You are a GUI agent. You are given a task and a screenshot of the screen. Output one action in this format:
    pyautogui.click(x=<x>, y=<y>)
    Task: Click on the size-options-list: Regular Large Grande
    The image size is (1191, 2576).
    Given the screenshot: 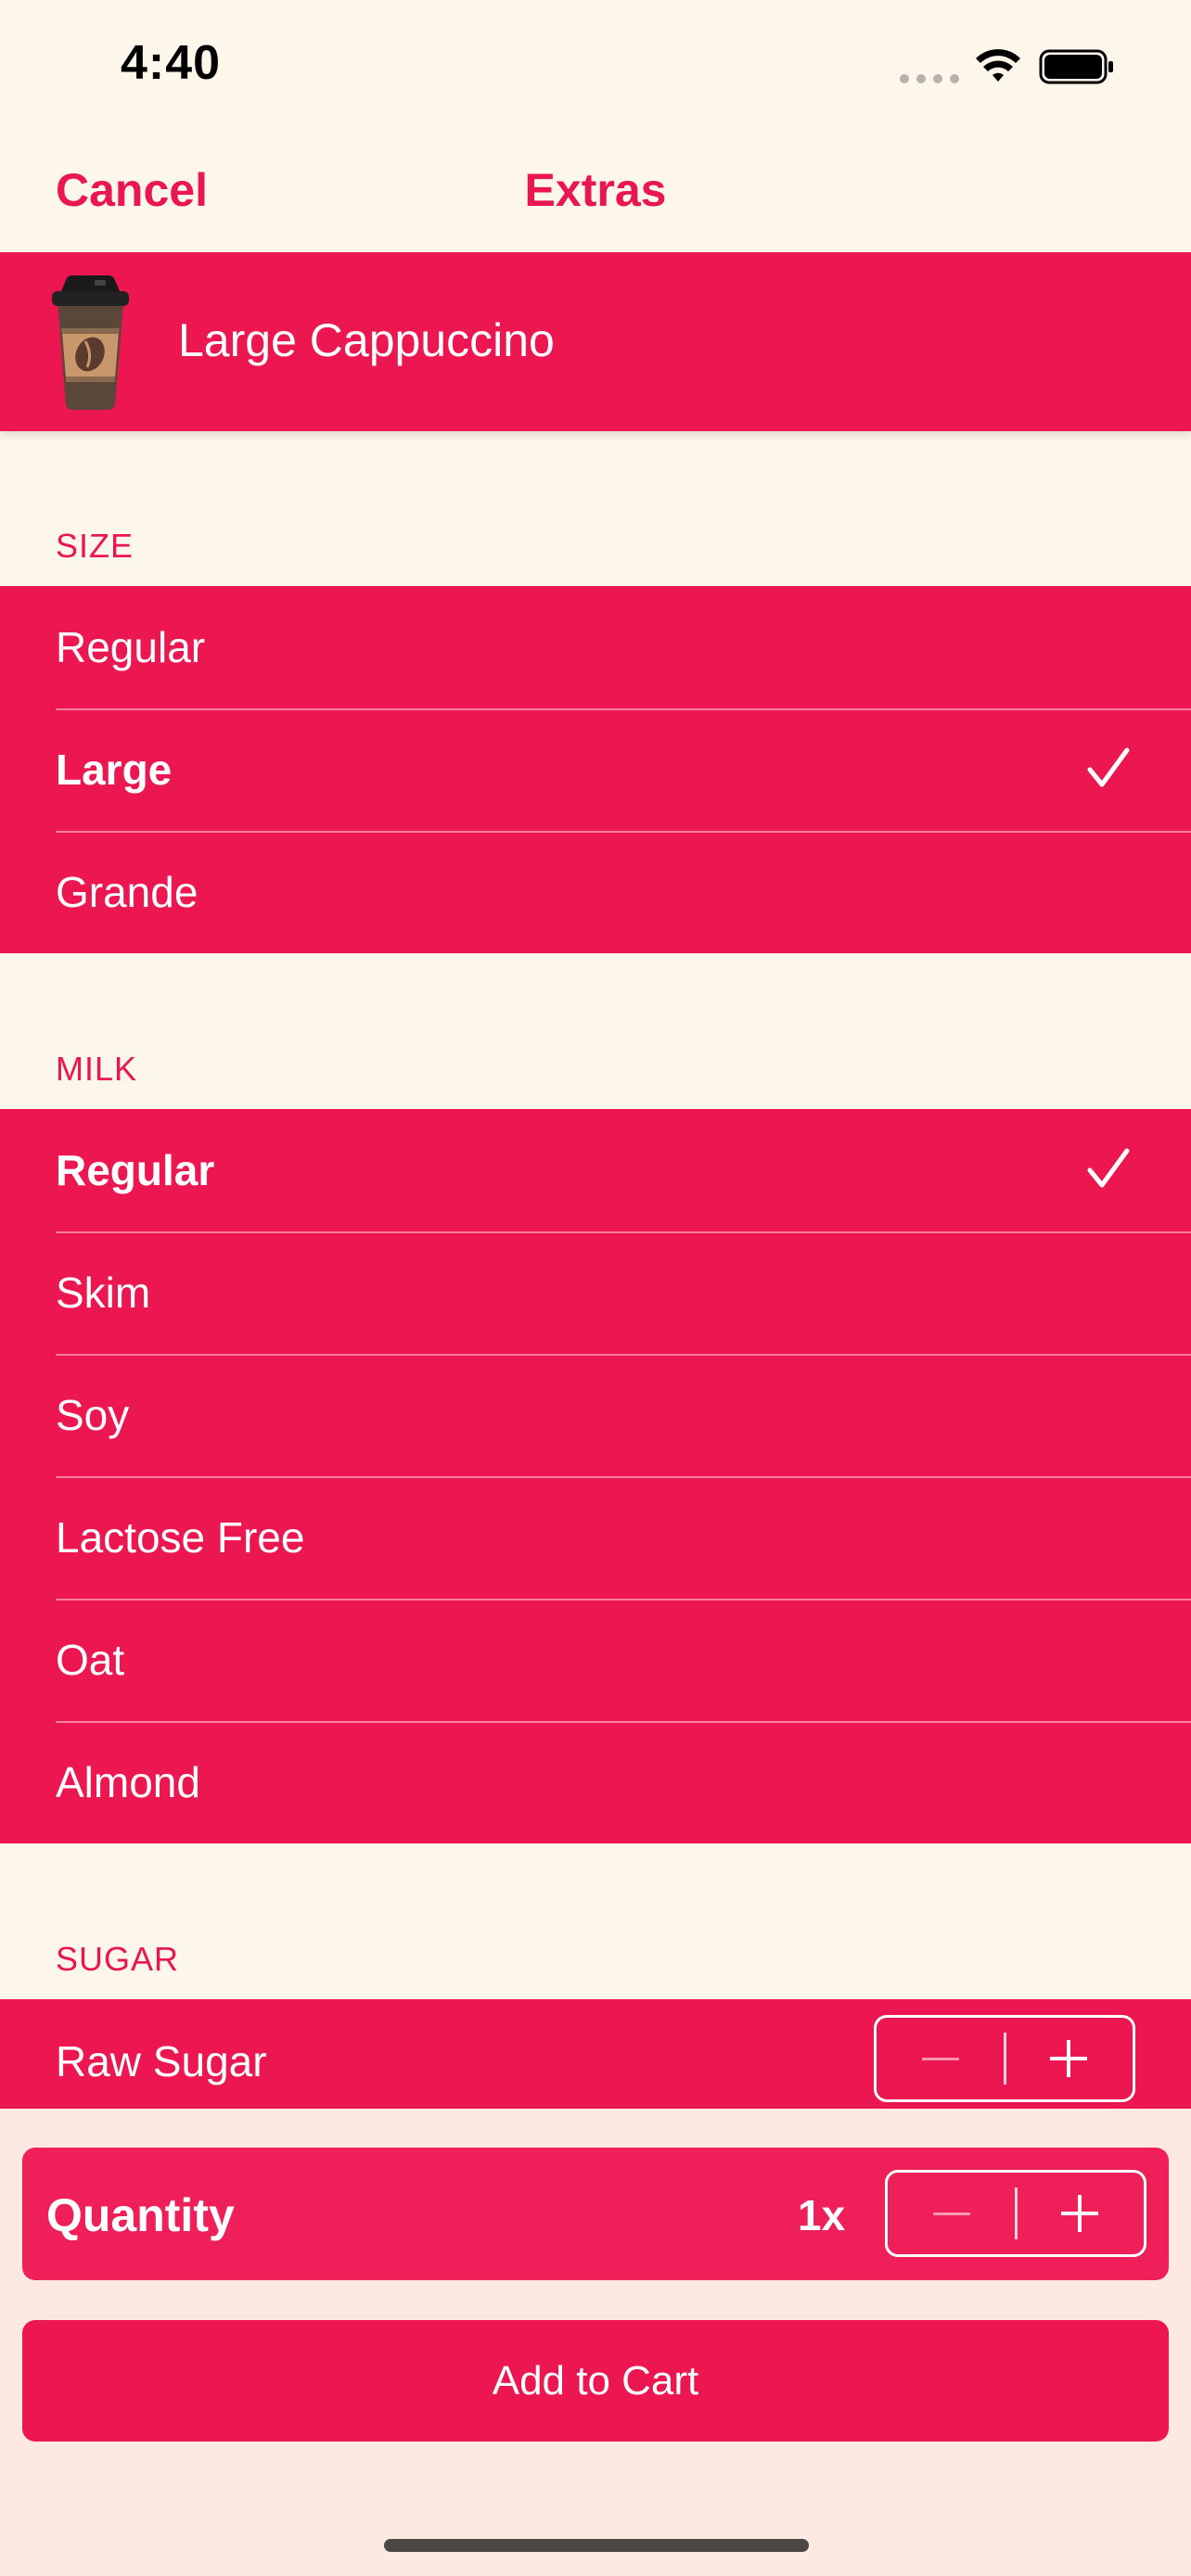 What is the action you would take?
    pyautogui.click(x=595, y=769)
    